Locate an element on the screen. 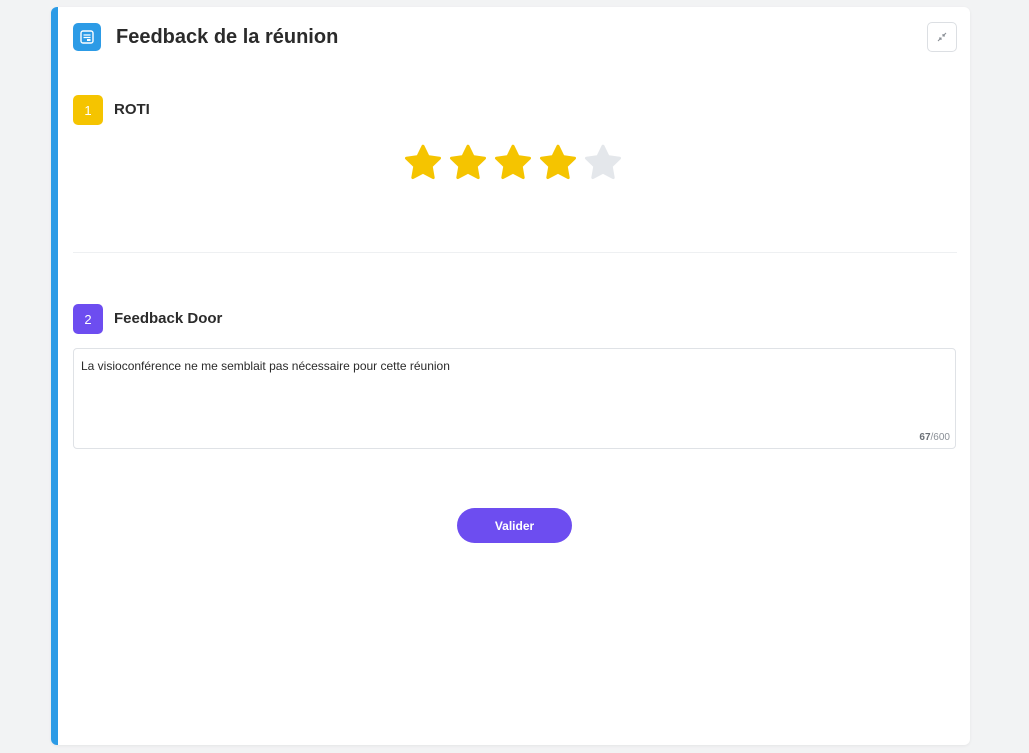  section-divider is located at coordinates (515, 252).